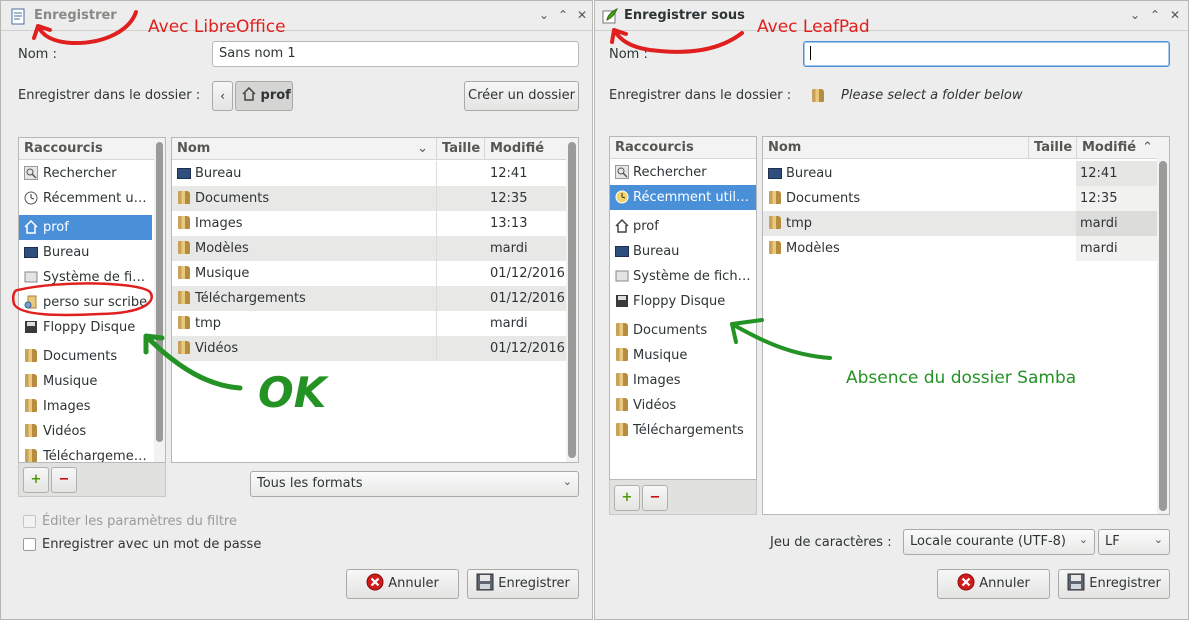  I want to click on green-arrow-ok, so click(193, 362).